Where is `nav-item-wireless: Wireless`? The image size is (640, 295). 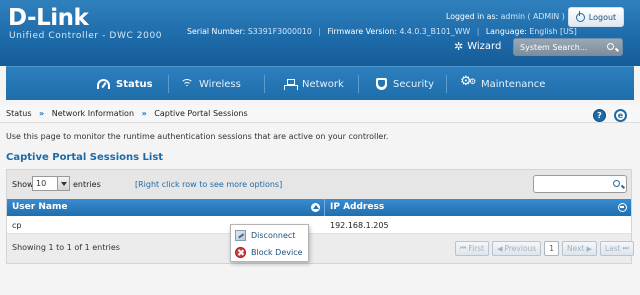 nav-item-wireless: Wireless is located at coordinates (210, 84).